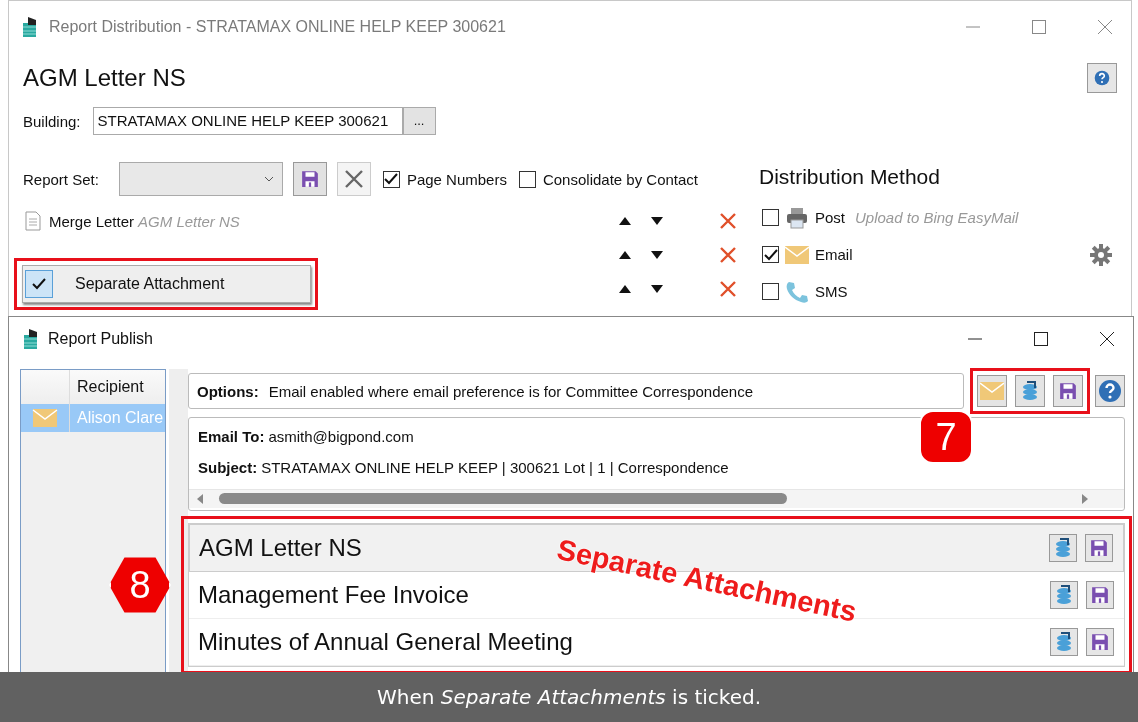 The height and width of the screenshot is (722, 1138). What do you see at coordinates (52, 121) in the screenshot?
I see `field-label: Building:` at bounding box center [52, 121].